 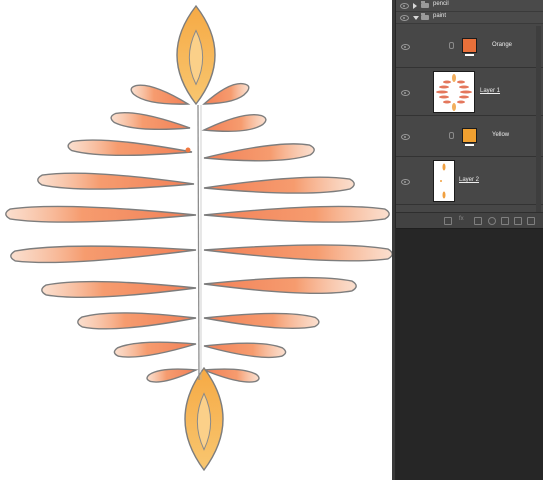 What do you see at coordinates (469, 6) in the screenshot?
I see `layer-group-pencil: pencil` at bounding box center [469, 6].